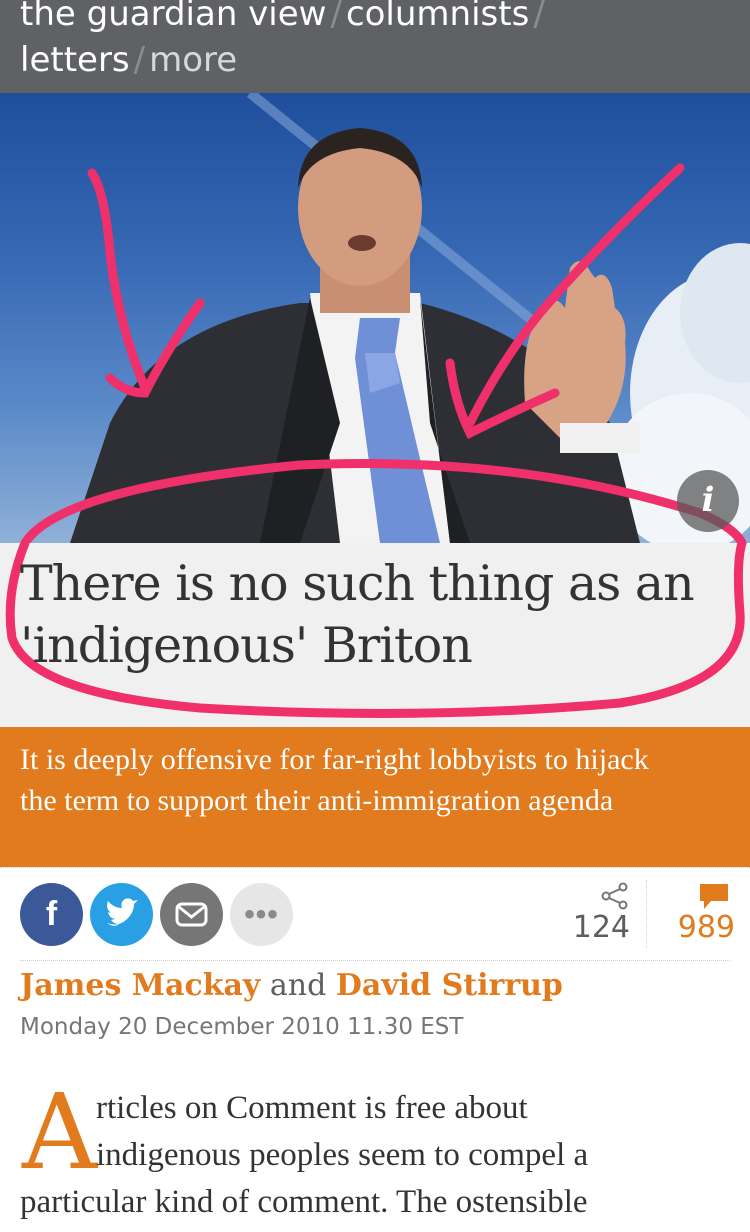  I want to click on headline-line-1: There is no such thing as an, so click(357, 583).